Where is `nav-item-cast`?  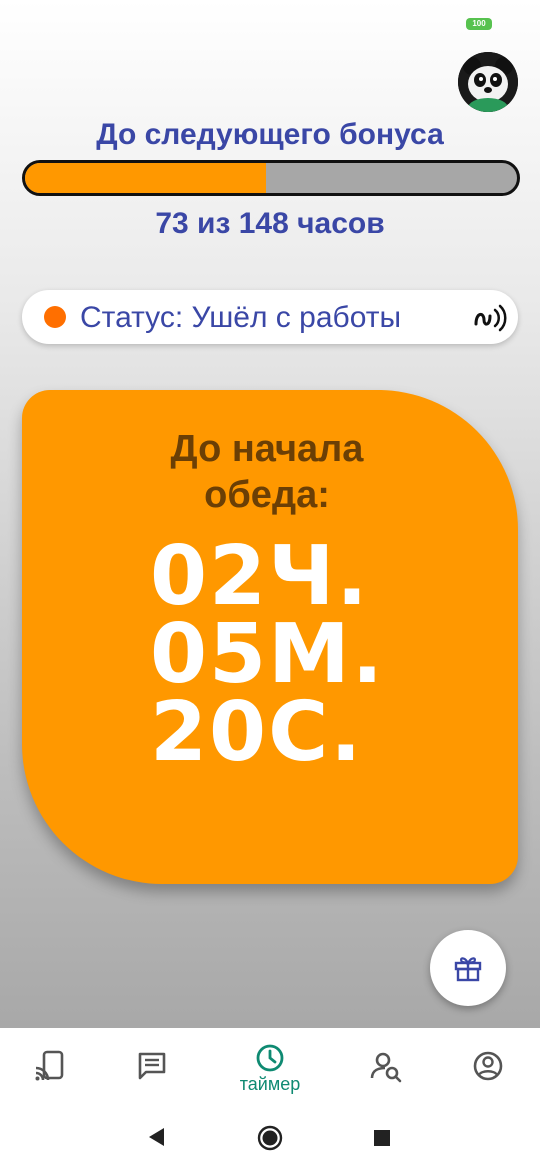
nav-item-cast is located at coordinates (50, 1066).